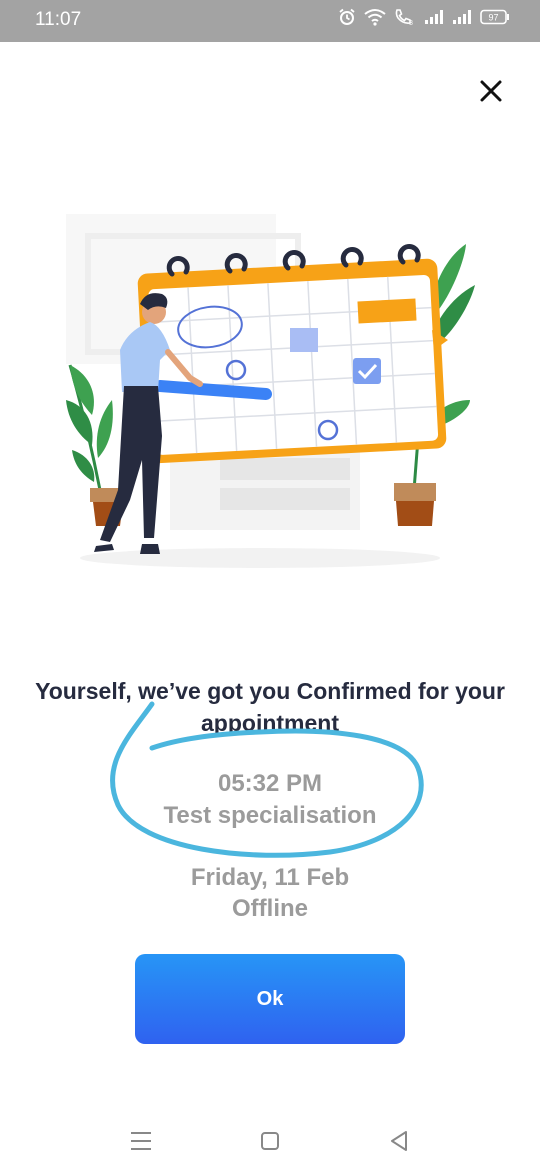 The image size is (540, 1170). What do you see at coordinates (270, 877) in the screenshot?
I see `appointment-date: Friday, 11 Feb` at bounding box center [270, 877].